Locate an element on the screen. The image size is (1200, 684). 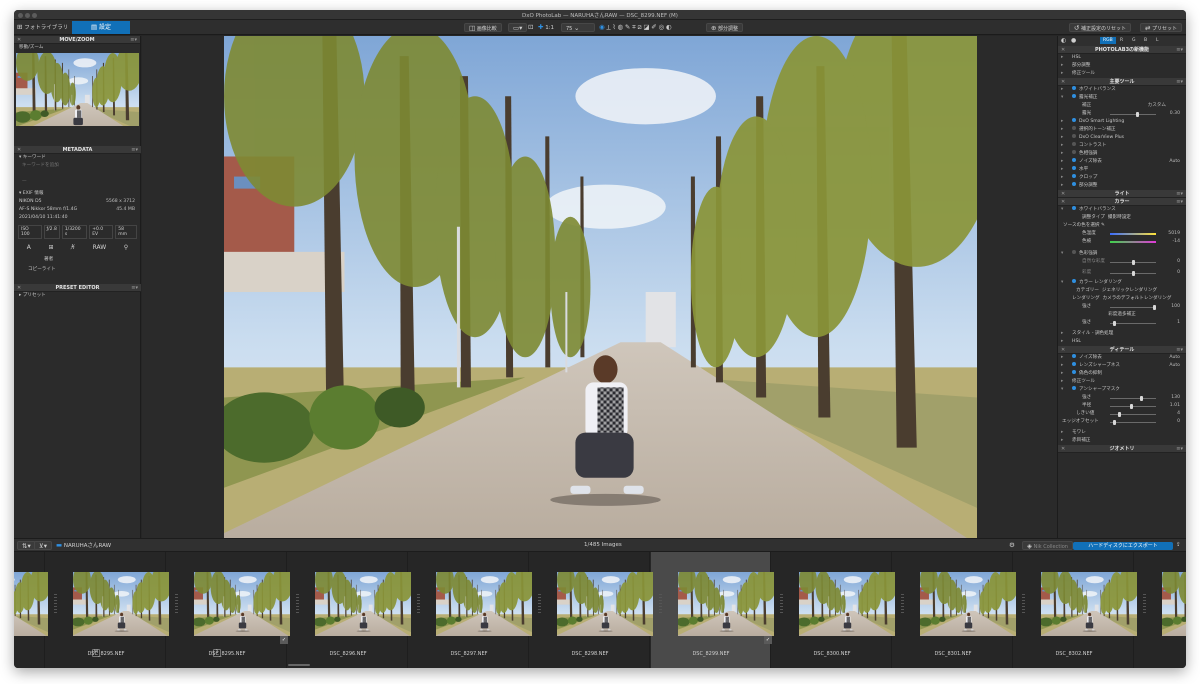
light-header: ✕ ライト ≡▾ is located at coordinates (1122, 194).